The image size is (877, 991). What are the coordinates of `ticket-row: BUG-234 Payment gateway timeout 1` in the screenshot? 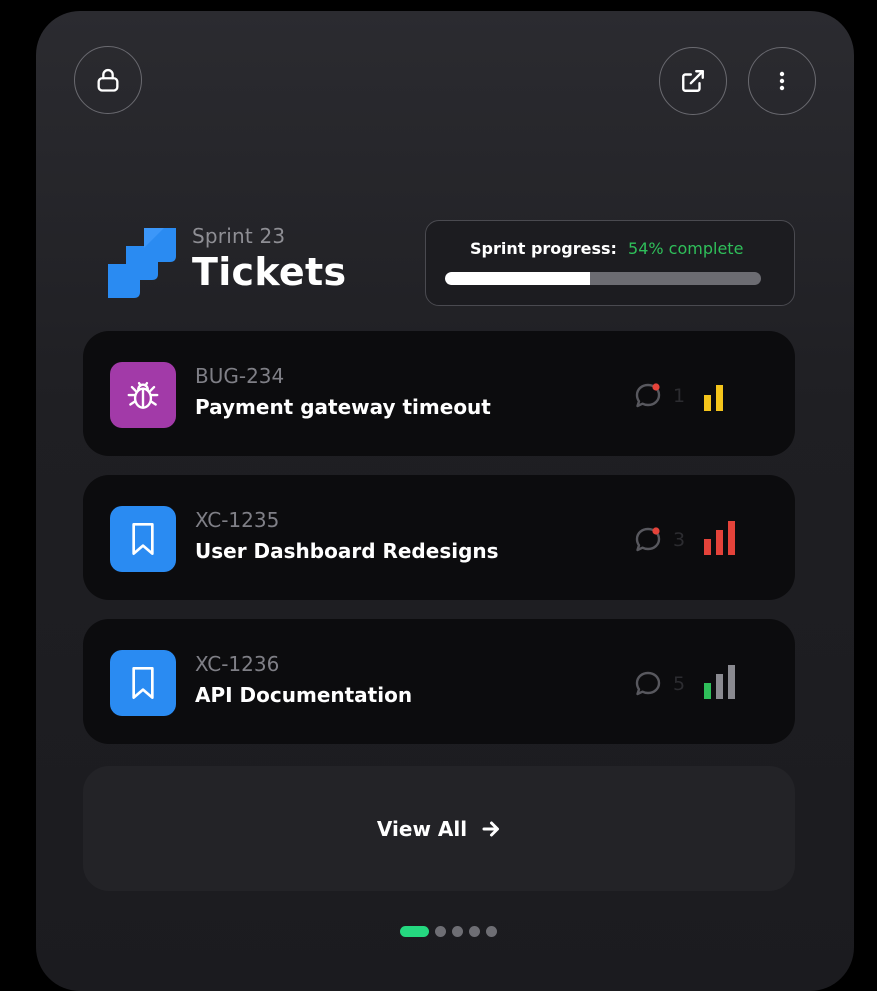 It's located at (439, 393).